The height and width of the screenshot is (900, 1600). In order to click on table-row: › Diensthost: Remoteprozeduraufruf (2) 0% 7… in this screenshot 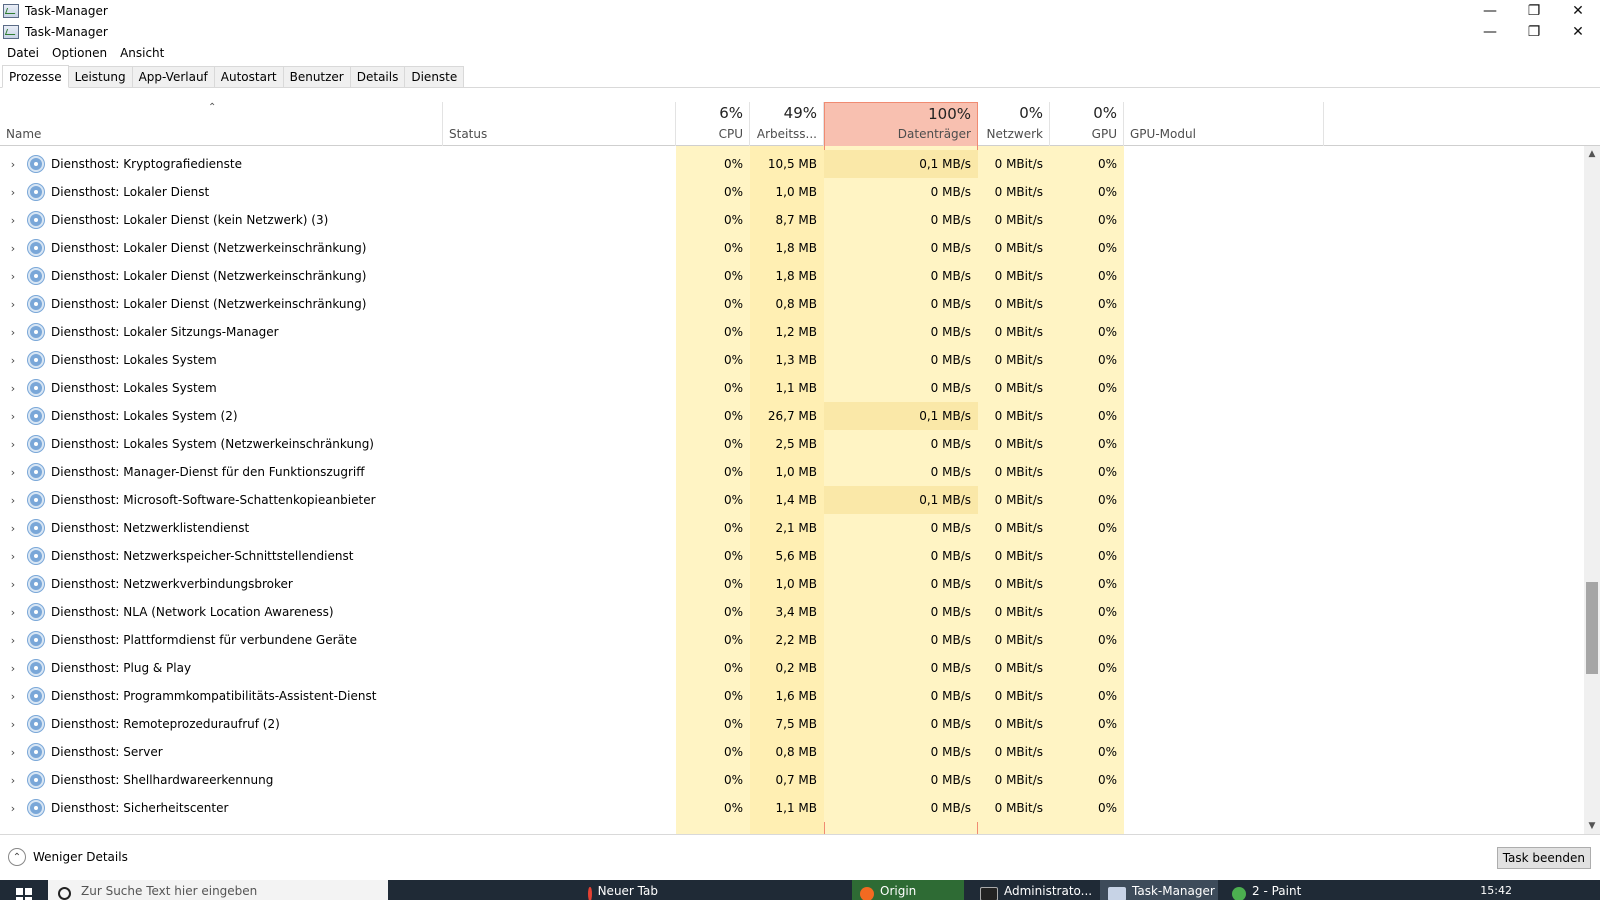, I will do `click(792, 724)`.